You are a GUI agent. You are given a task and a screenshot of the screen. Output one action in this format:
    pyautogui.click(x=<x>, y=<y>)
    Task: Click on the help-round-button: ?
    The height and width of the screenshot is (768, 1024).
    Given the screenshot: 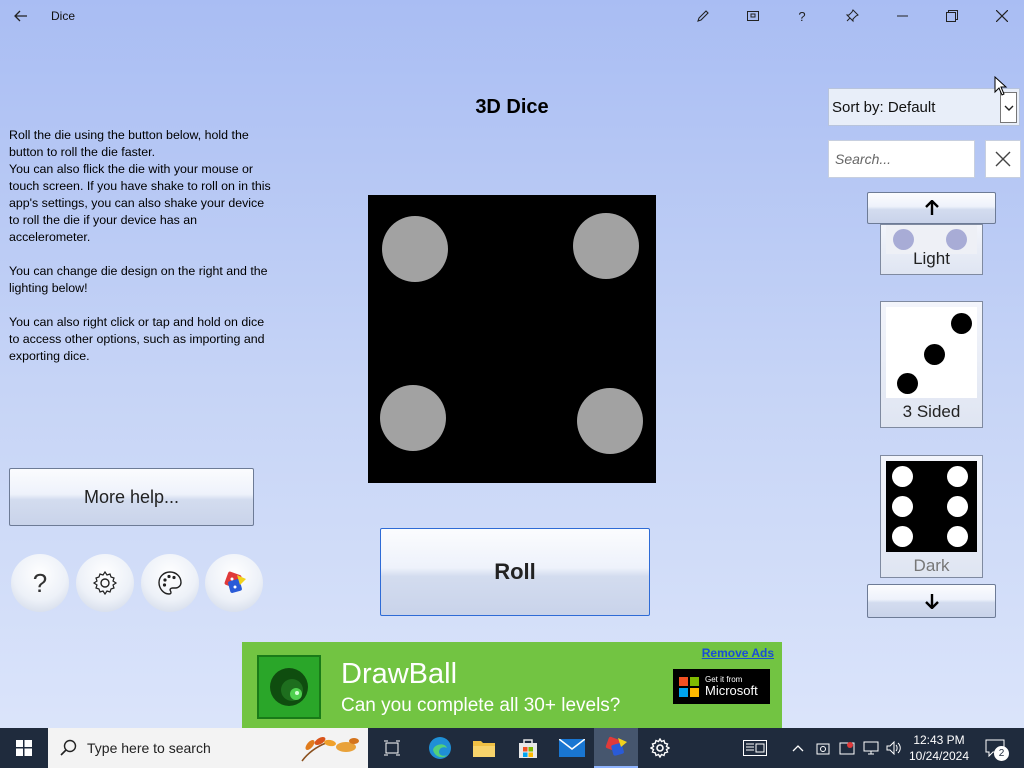 What is the action you would take?
    pyautogui.click(x=40, y=583)
    